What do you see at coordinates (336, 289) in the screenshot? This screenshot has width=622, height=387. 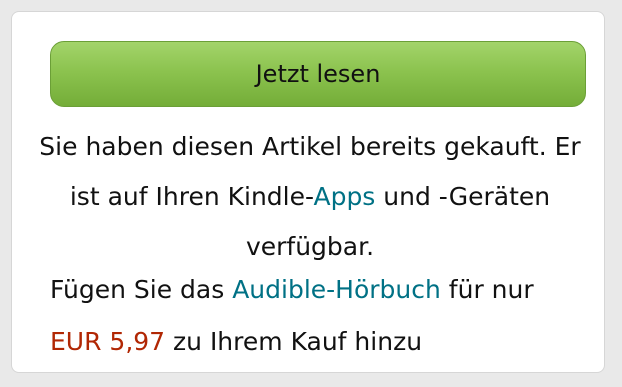 I see `audible-audiobook-link: Audible-Hörbuch` at bounding box center [336, 289].